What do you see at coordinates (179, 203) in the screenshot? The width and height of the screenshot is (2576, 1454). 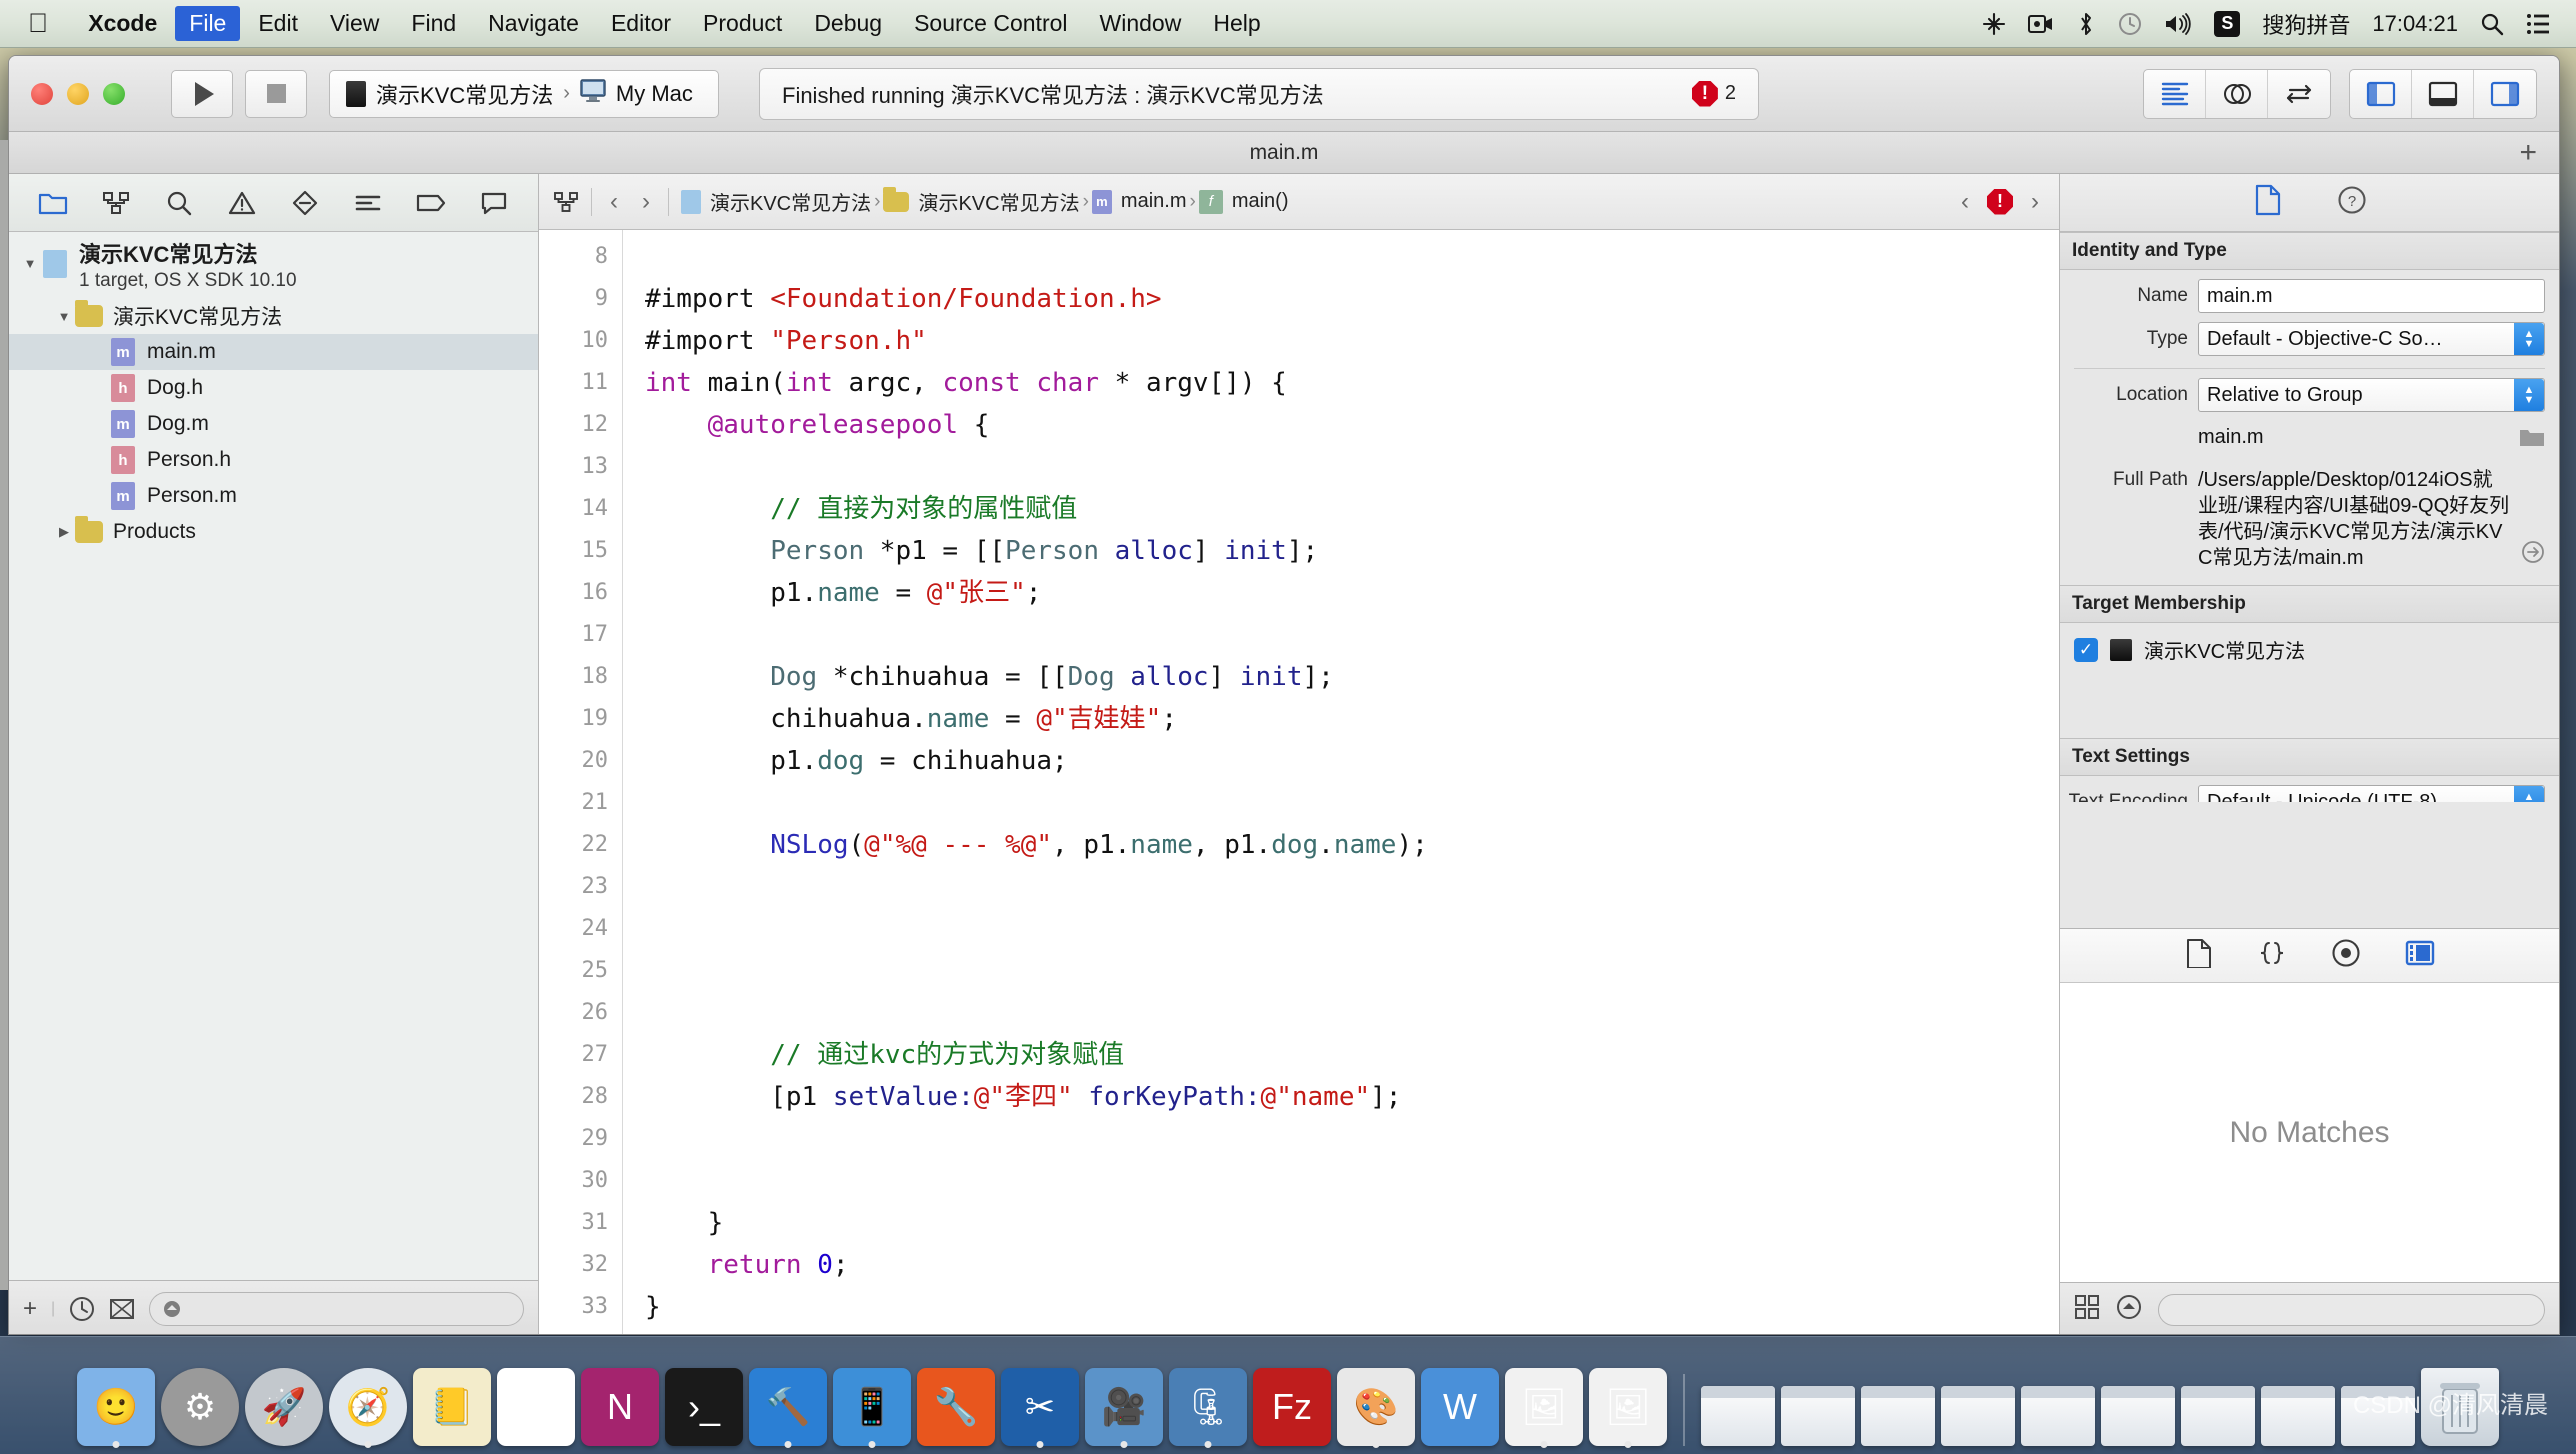 I see `find-navigator-icon` at bounding box center [179, 203].